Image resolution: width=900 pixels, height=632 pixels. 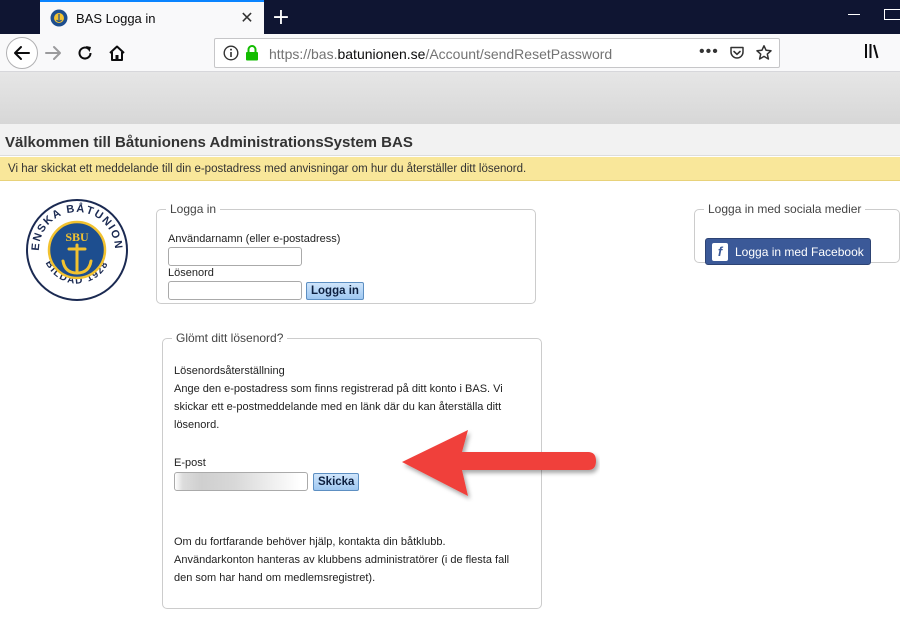 I want to click on home-button, so click(x=117, y=53).